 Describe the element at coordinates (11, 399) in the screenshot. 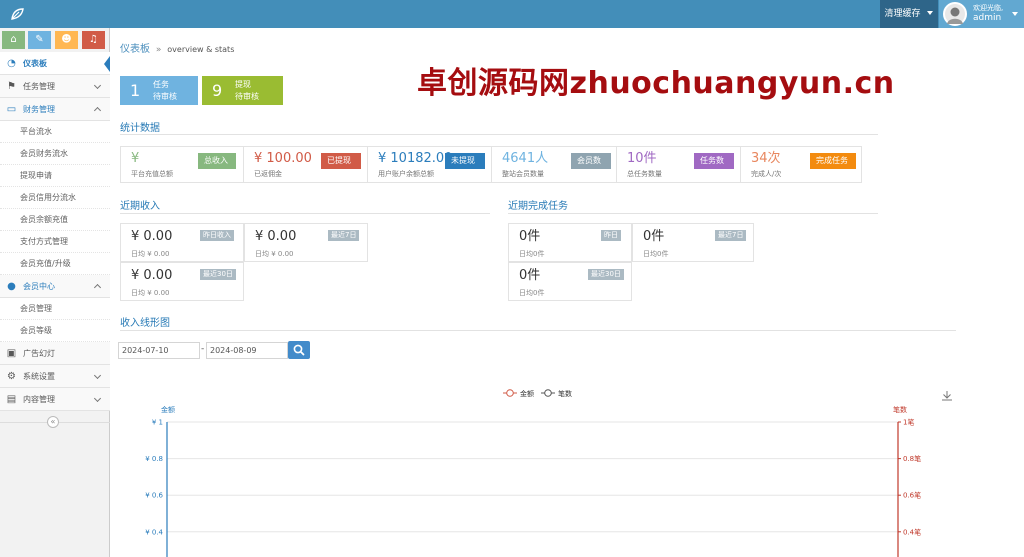

I see `book-icon: ▤` at that location.